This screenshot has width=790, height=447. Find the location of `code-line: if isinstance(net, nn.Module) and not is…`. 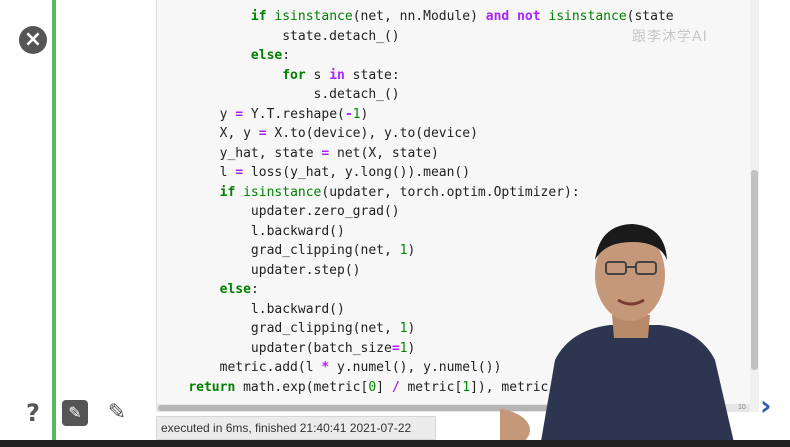

code-line: if isinstance(net, nn.Module) and not is… is located at coordinates (415, 17).